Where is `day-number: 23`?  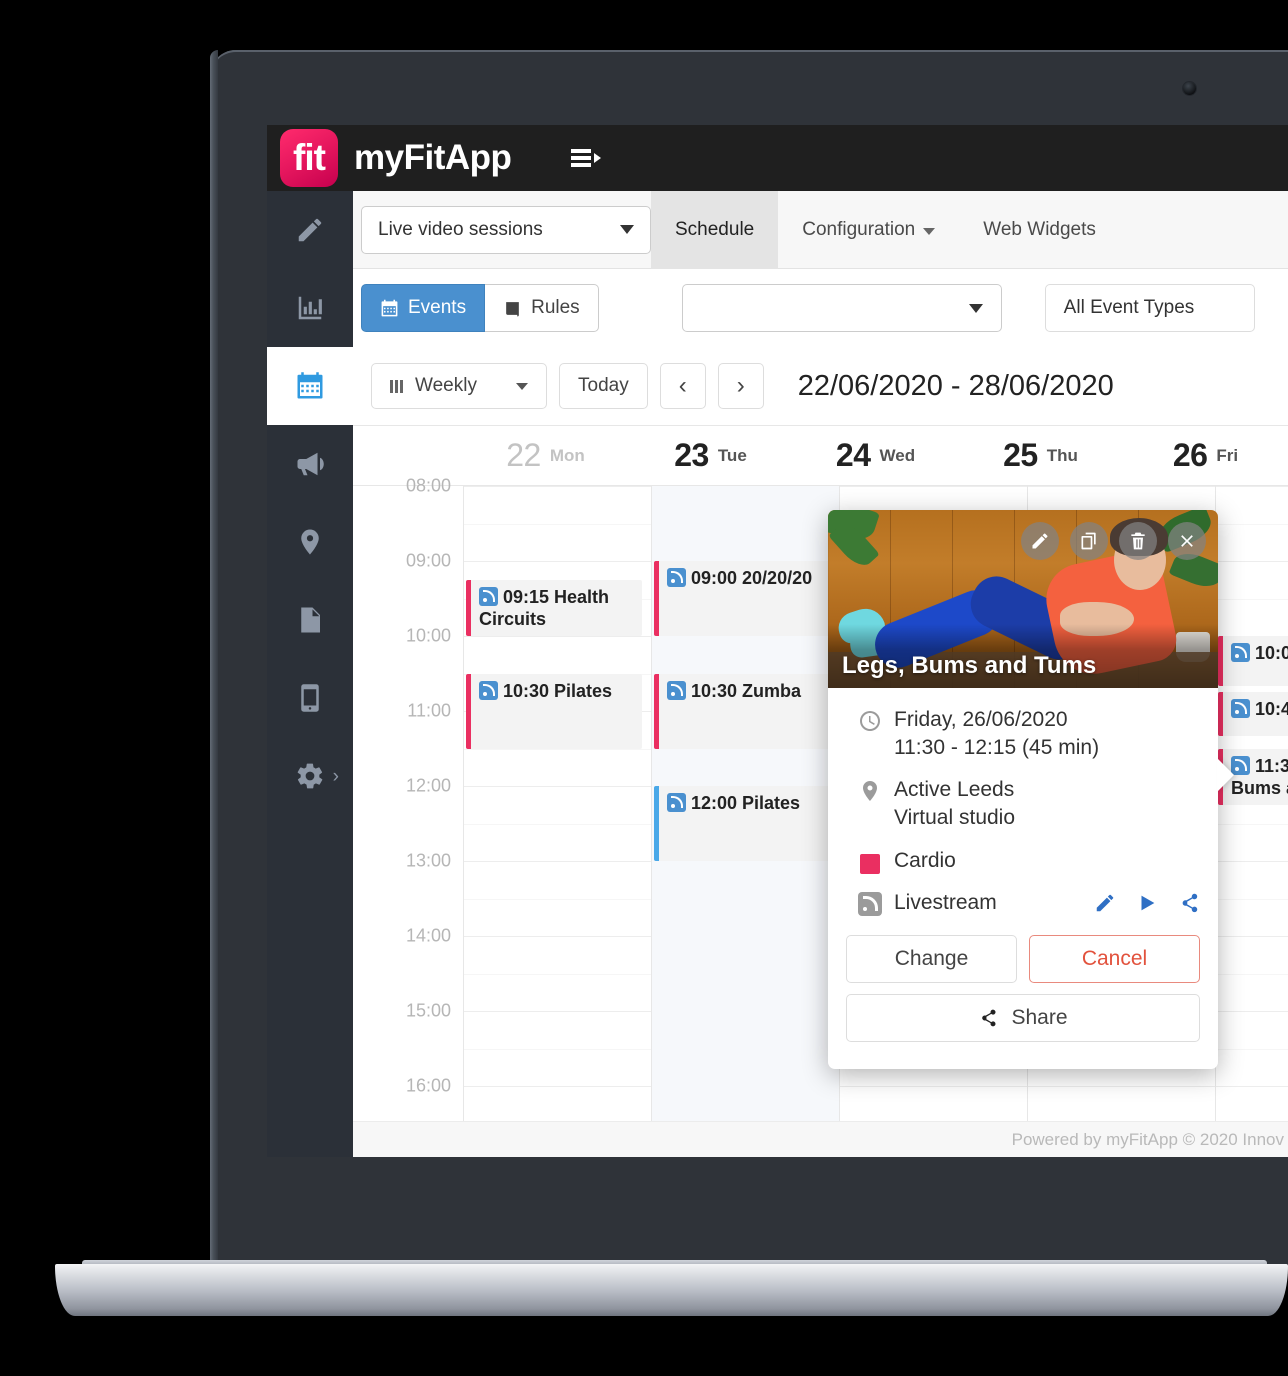 day-number: 23 is located at coordinates (691, 455).